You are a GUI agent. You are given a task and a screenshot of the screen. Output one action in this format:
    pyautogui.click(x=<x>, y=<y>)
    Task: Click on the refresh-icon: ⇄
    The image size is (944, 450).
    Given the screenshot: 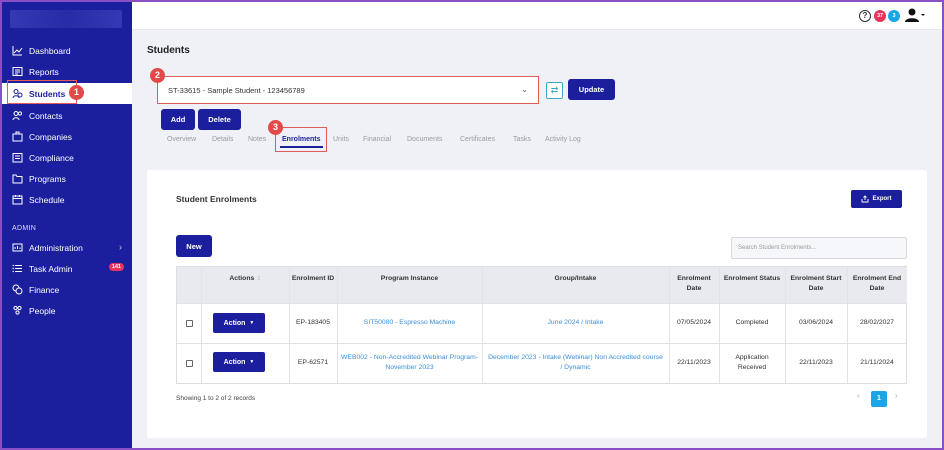 What is the action you would take?
    pyautogui.click(x=554, y=90)
    